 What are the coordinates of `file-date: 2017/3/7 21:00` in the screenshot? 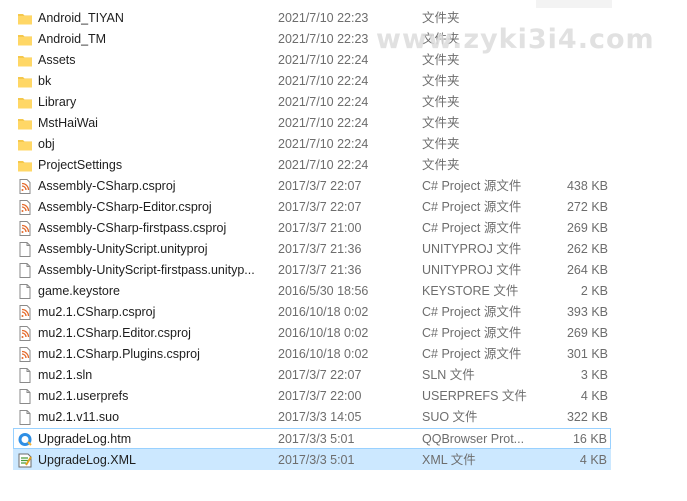 It's located at (320, 228).